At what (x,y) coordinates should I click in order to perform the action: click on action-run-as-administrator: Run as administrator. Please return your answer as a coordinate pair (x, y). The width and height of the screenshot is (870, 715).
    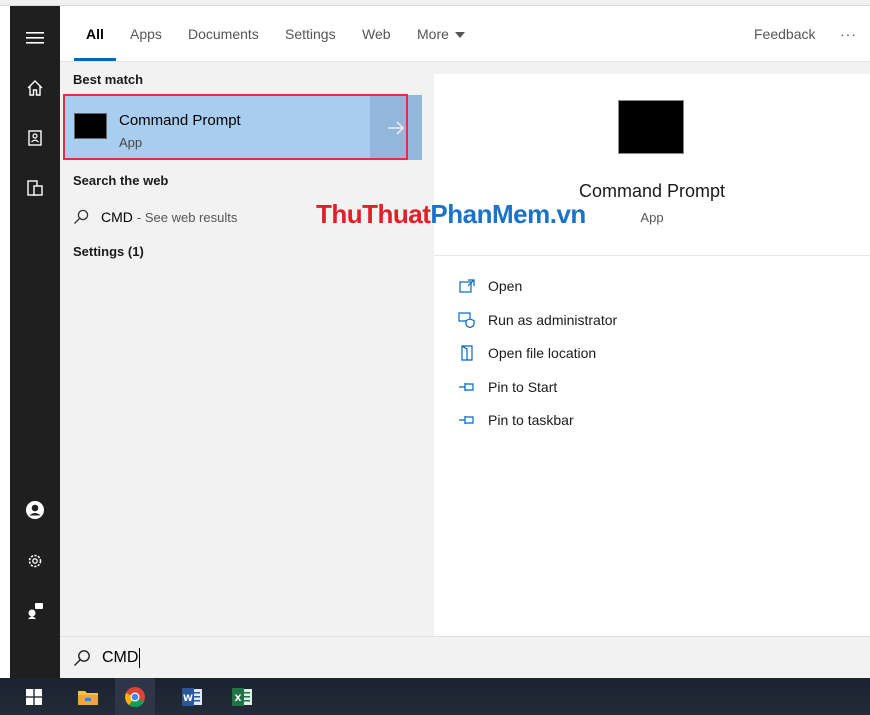
    Looking at the image, I should click on (536, 320).